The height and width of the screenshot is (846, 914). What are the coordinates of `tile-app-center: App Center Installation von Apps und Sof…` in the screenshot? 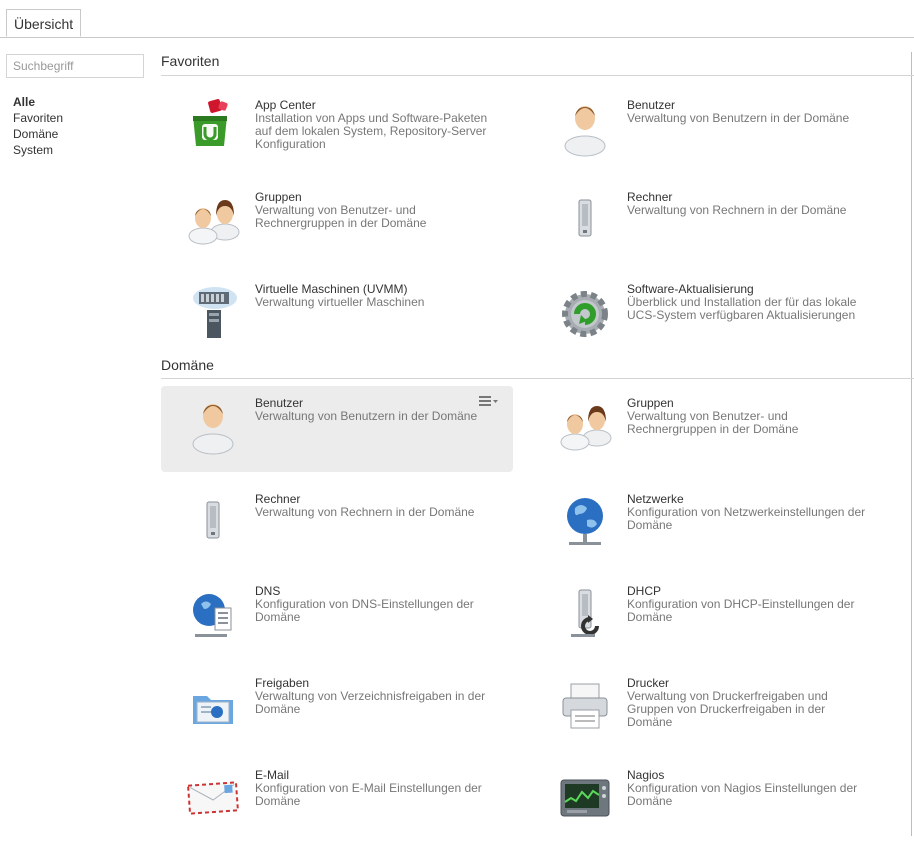 It's located at (337, 131).